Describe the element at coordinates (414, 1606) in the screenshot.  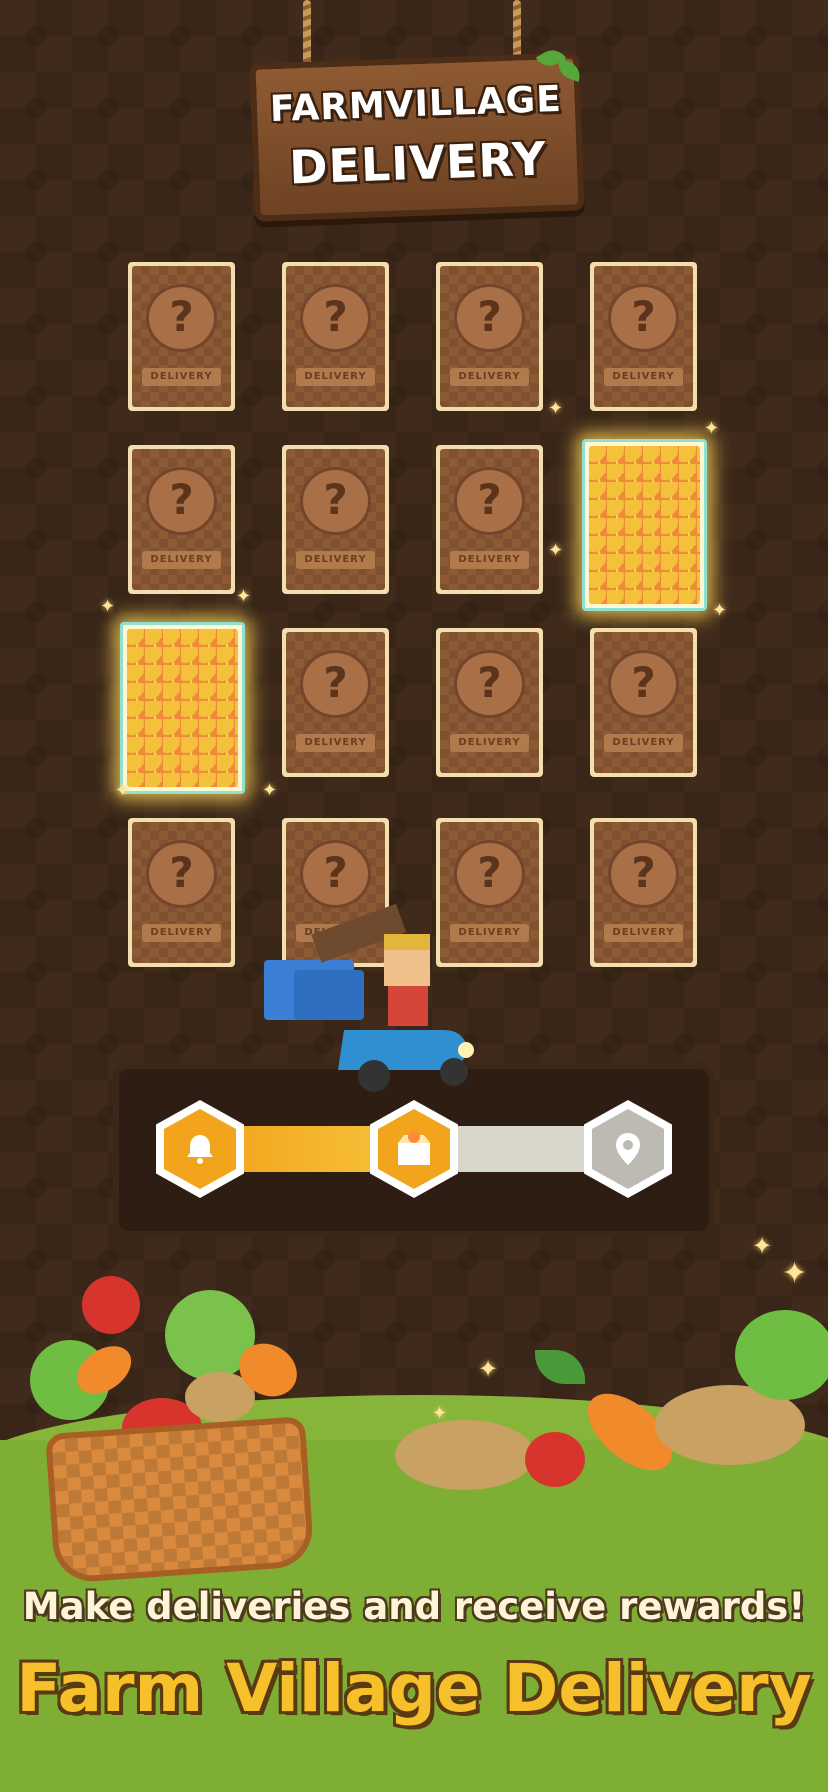
I see `promo-tagline: Make deliveries and receive rewards!` at that location.